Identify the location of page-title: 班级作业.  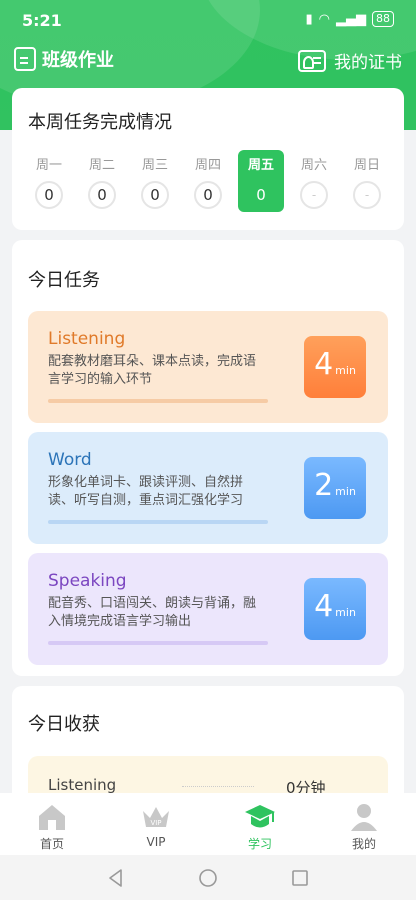
(78, 60).